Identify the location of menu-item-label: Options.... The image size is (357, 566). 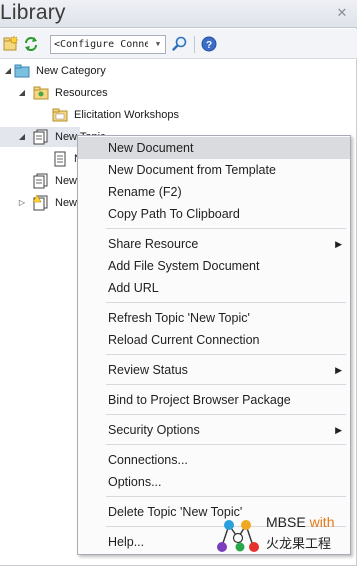
(135, 482).